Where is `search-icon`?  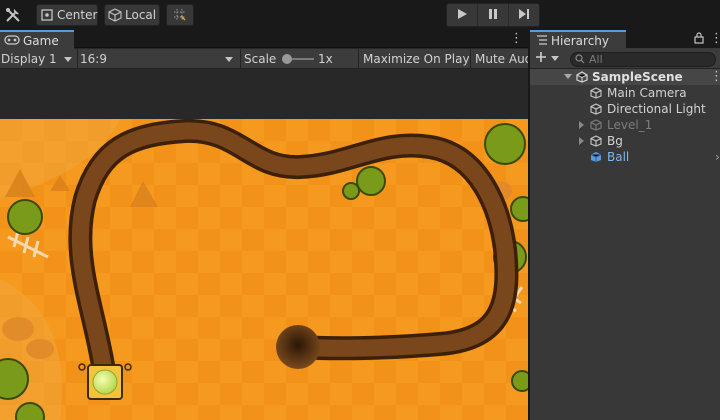
search-icon is located at coordinates (580, 60).